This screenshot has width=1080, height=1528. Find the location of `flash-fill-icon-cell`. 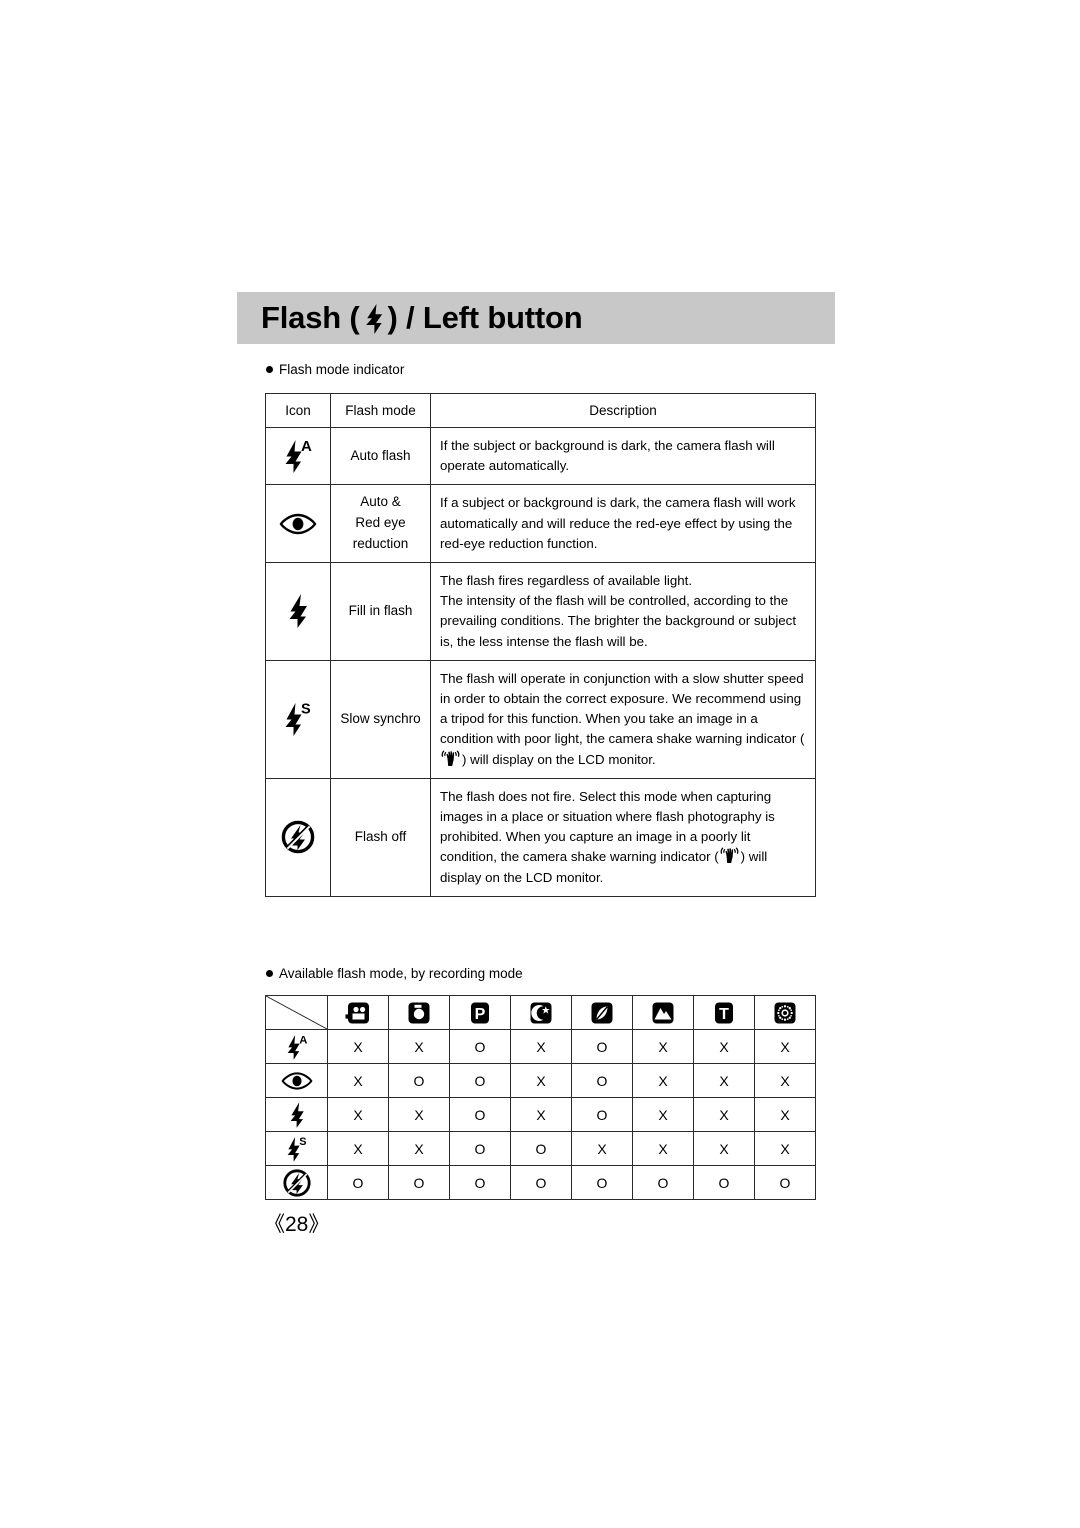

flash-fill-icon-cell is located at coordinates (298, 611).